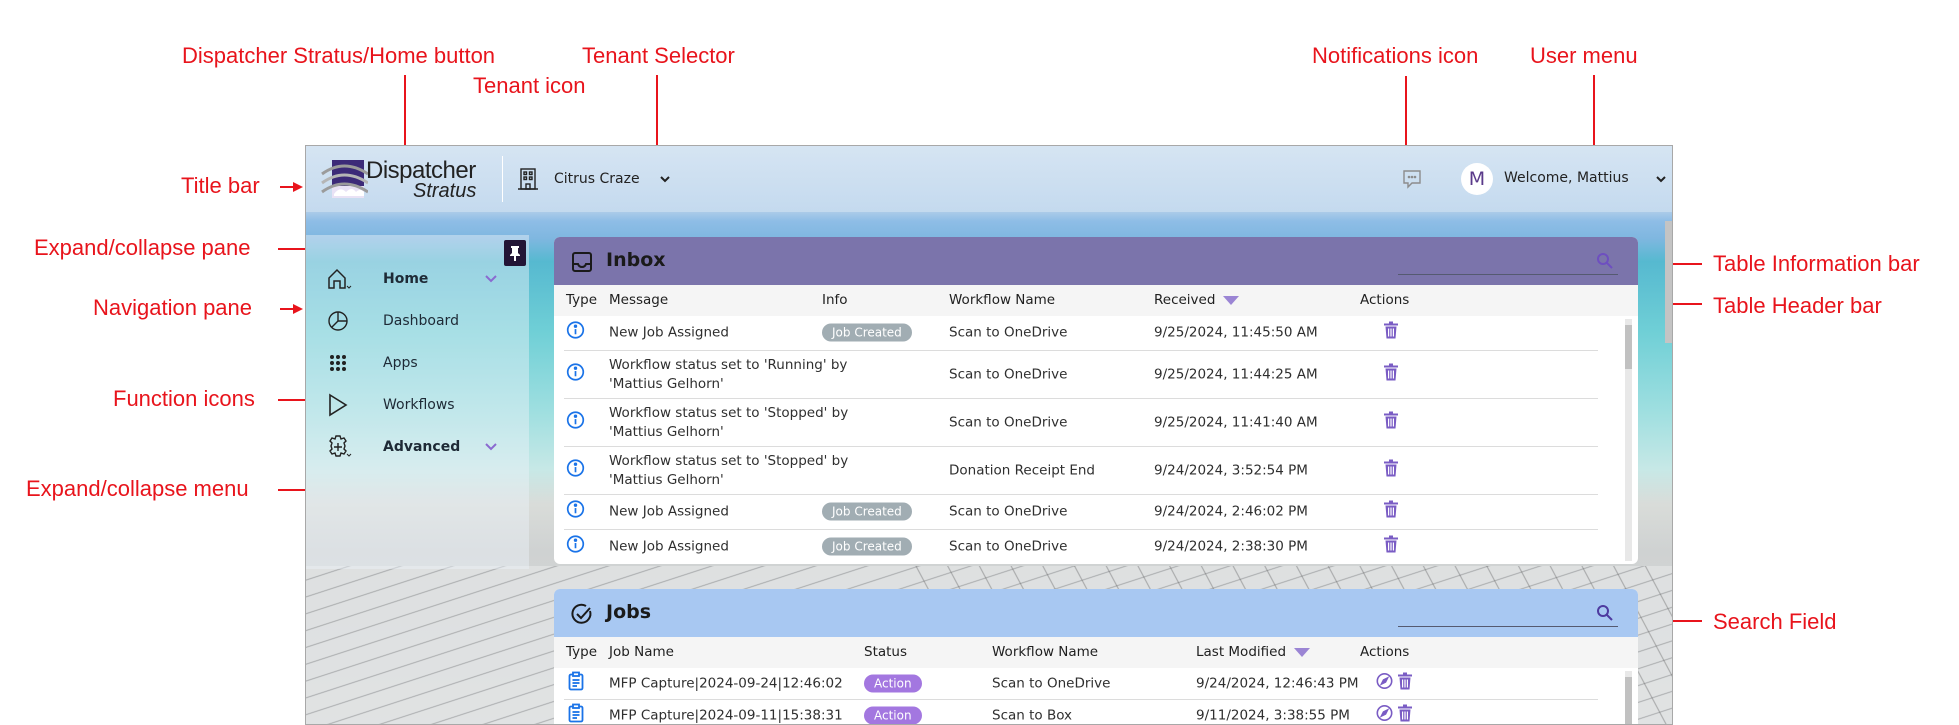 The image size is (1959, 725). I want to click on column-header-status: Status, so click(885, 652).